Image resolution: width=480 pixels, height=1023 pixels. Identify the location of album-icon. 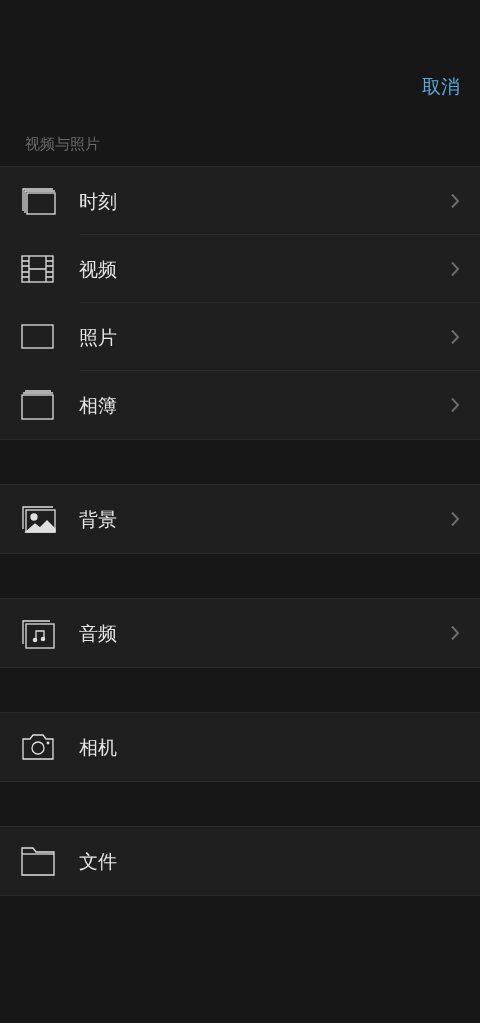
(38, 405).